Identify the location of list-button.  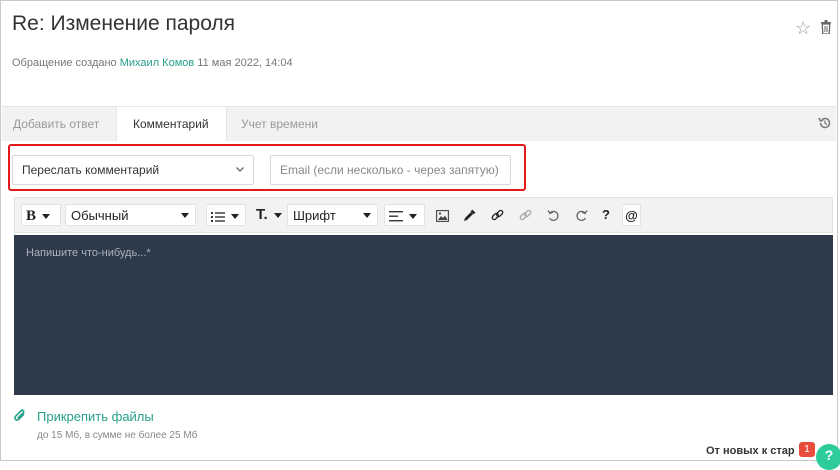
(226, 215).